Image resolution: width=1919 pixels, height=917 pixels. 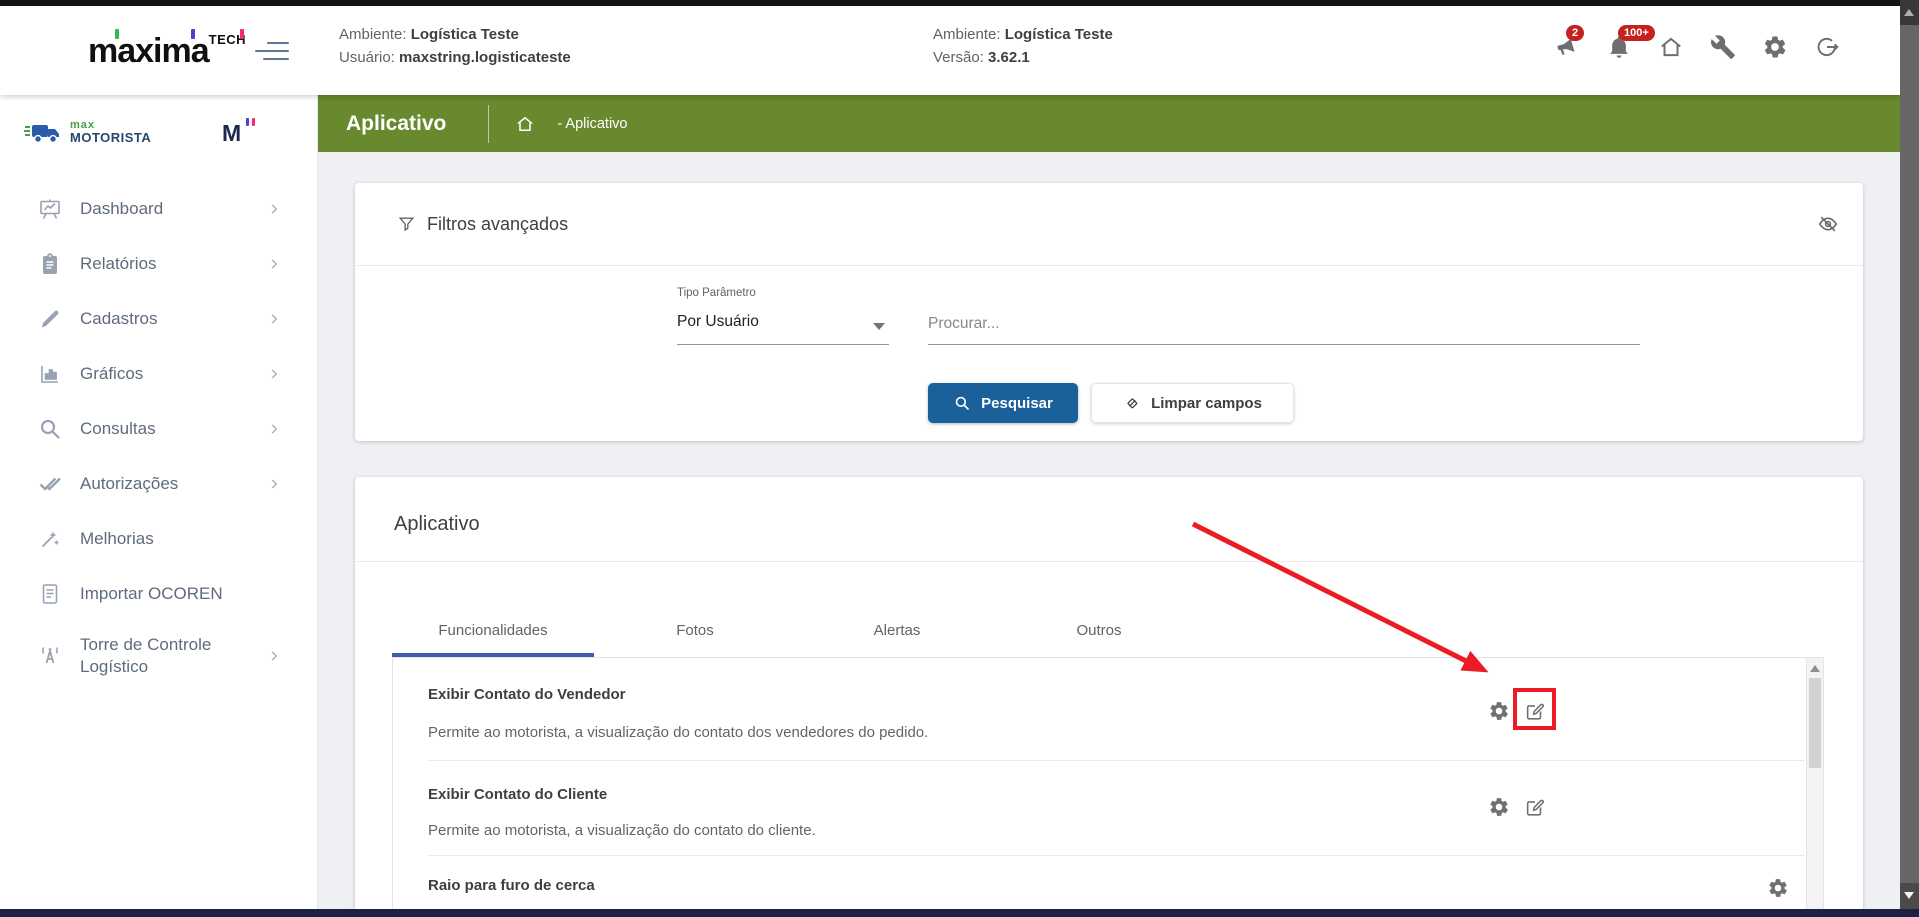 What do you see at coordinates (716, 293) in the screenshot?
I see `param-type-label: Tipo Parâmetro` at bounding box center [716, 293].